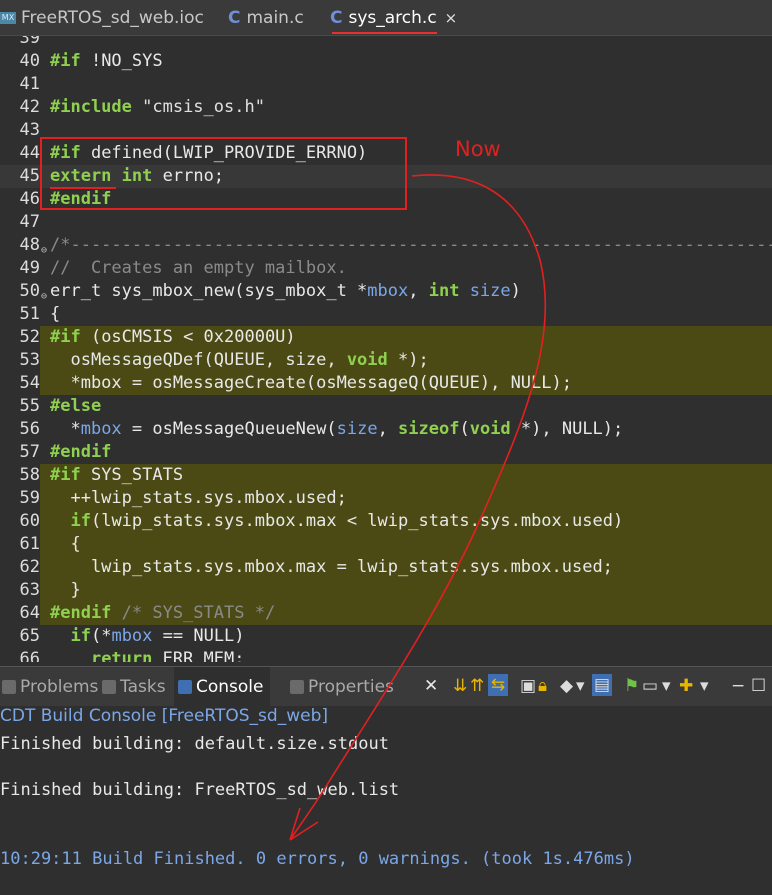 This screenshot has width=772, height=895. What do you see at coordinates (29, 153) in the screenshot?
I see `line-number: 44` at bounding box center [29, 153].